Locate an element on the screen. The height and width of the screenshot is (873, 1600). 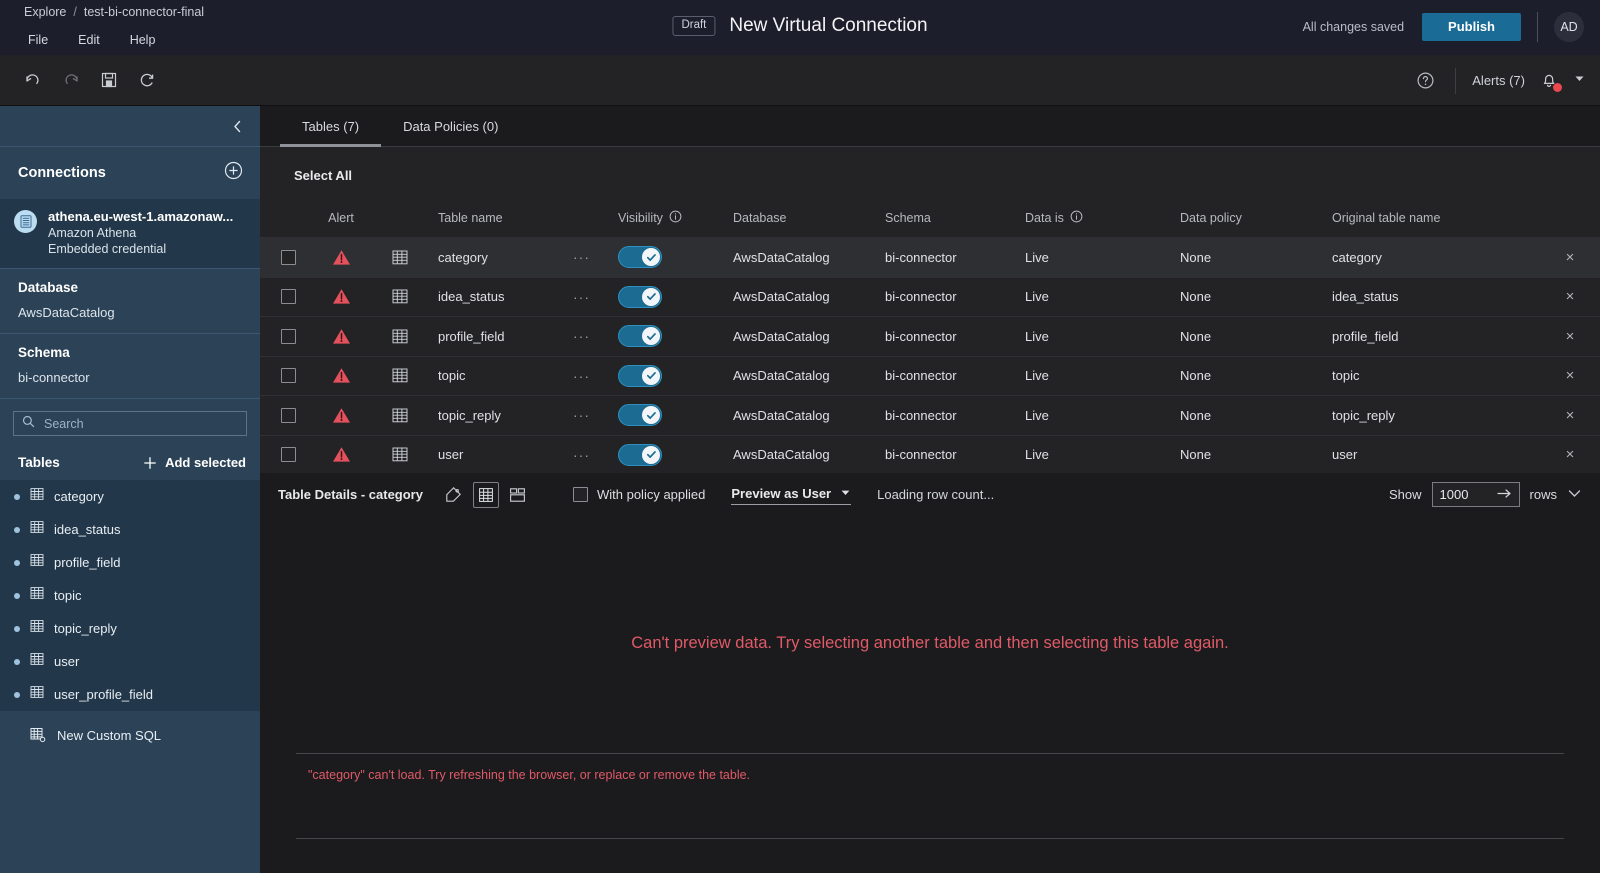
breadcrumb-current: test-bi-connector-final is located at coordinates (144, 12).